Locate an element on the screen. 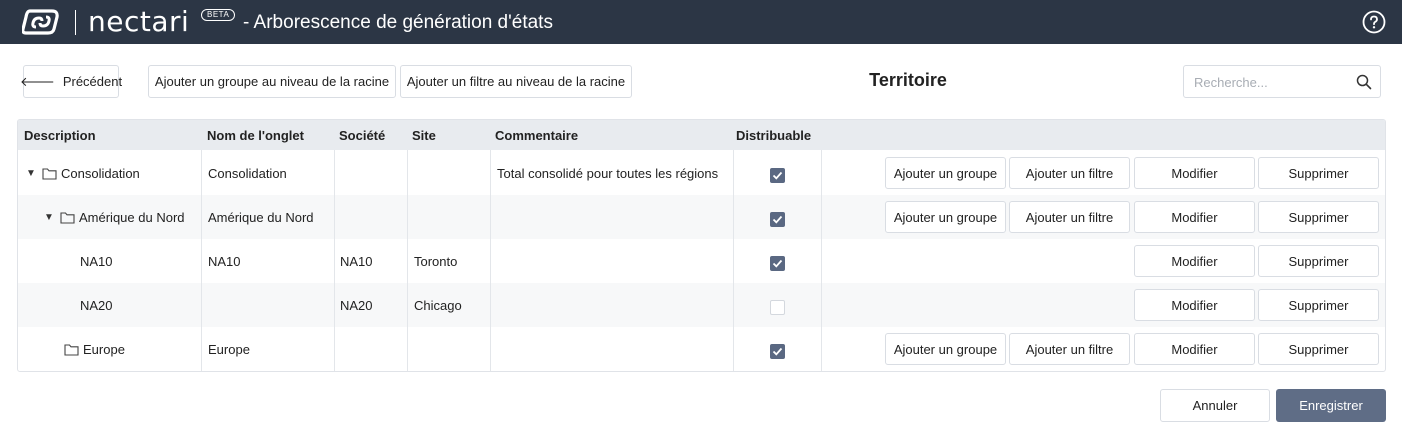 The image size is (1402, 438). description-cell: ▼ Consolidation is located at coordinates (83, 173).